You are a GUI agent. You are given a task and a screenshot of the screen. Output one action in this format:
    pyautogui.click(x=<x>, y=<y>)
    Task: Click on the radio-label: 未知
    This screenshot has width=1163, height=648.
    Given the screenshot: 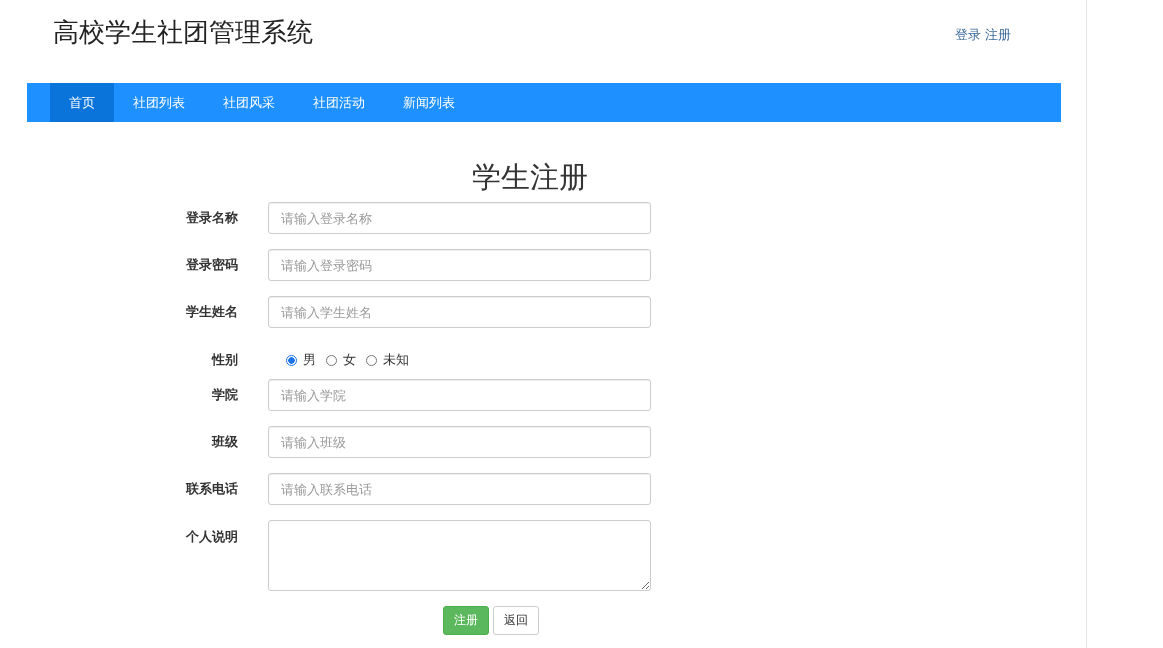 What is the action you would take?
    pyautogui.click(x=396, y=360)
    